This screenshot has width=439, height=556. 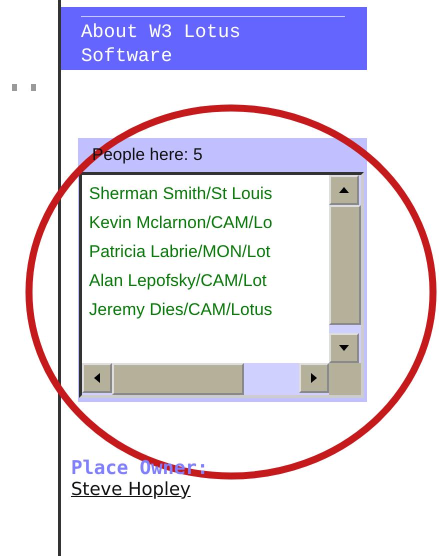 I want to click on list-item: Sherman Smith/St Louis, so click(x=209, y=193).